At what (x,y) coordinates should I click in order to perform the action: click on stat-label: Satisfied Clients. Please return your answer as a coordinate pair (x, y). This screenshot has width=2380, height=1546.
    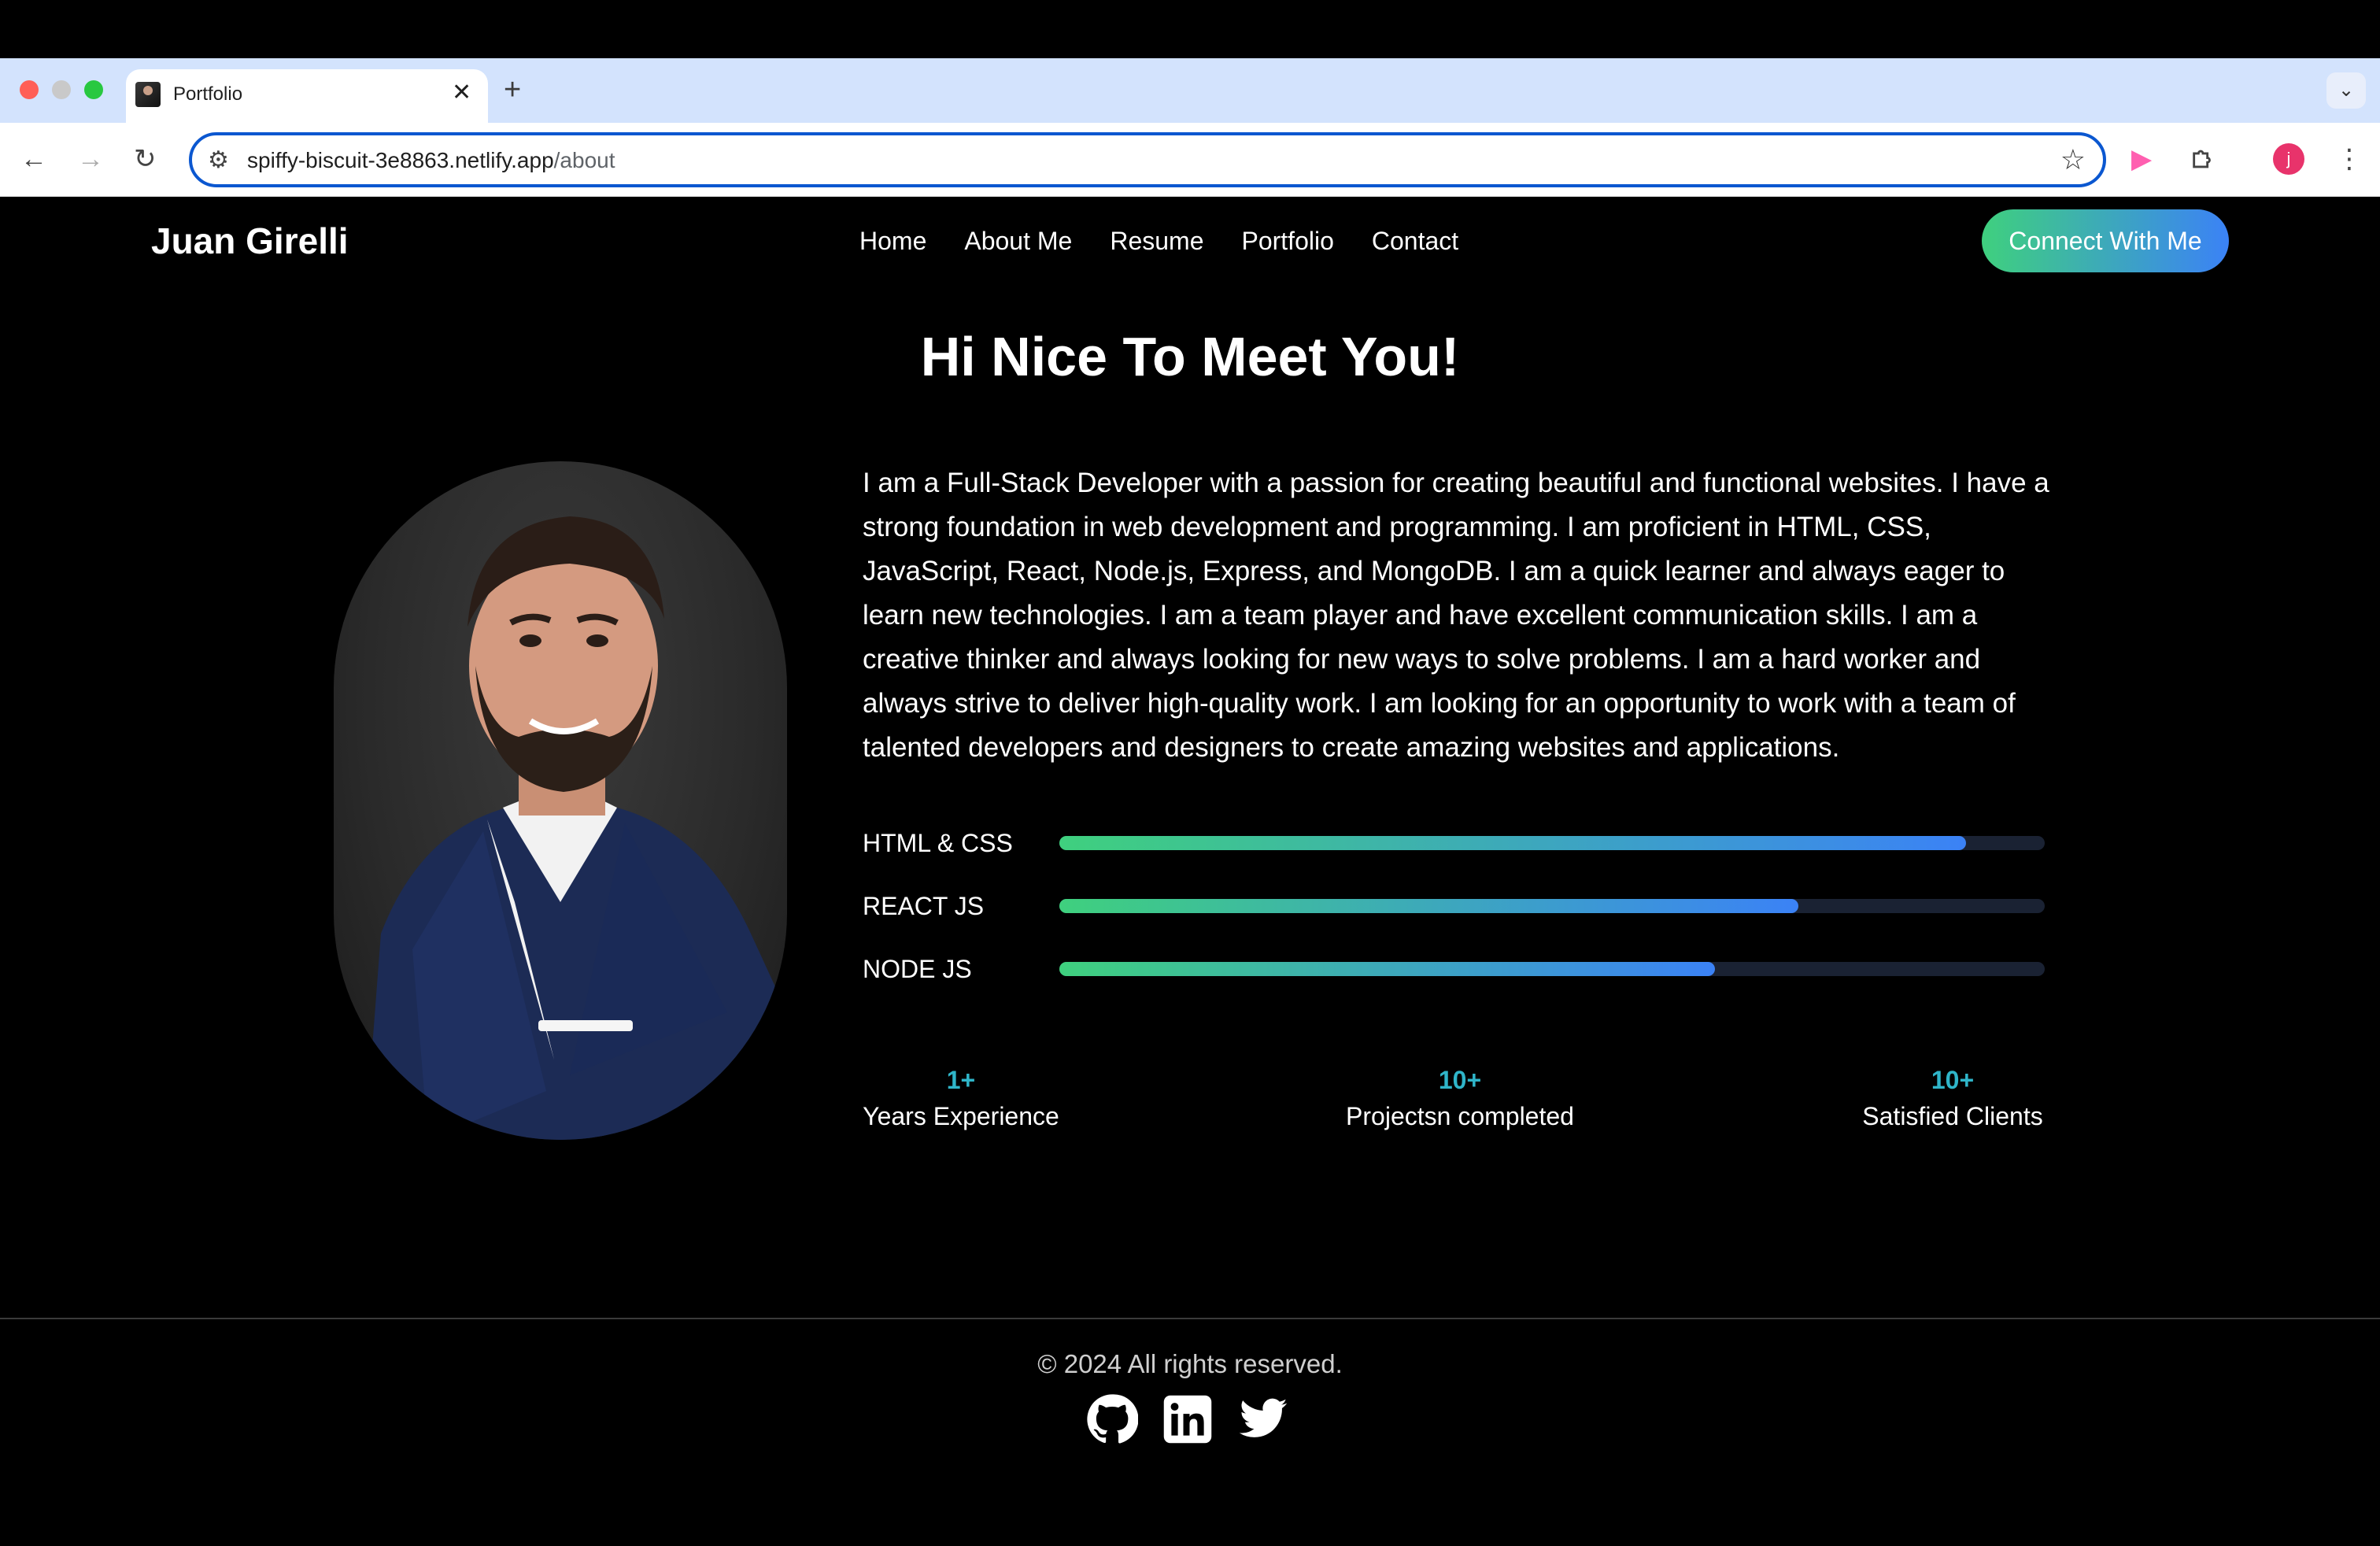
    Looking at the image, I should click on (1952, 1116).